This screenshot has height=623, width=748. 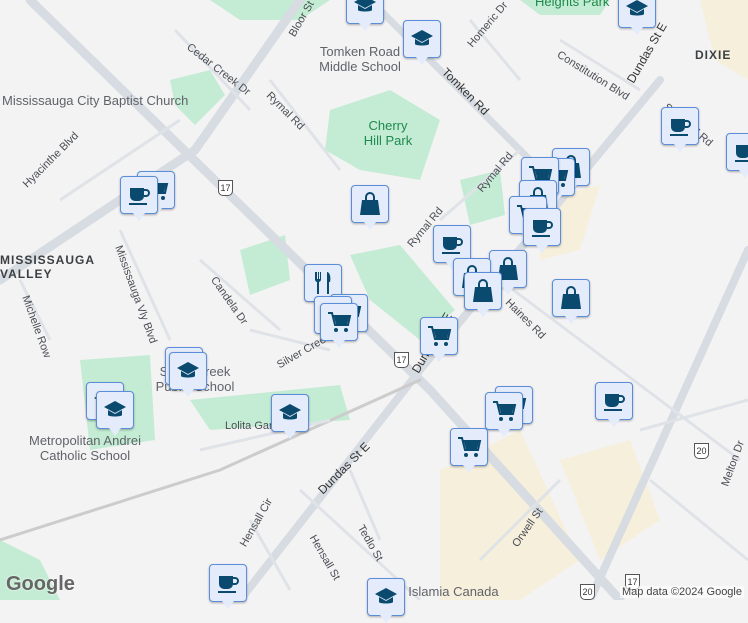 What do you see at coordinates (95, 100) in the screenshot?
I see `poi-church: Mississauga City Baptist Church` at bounding box center [95, 100].